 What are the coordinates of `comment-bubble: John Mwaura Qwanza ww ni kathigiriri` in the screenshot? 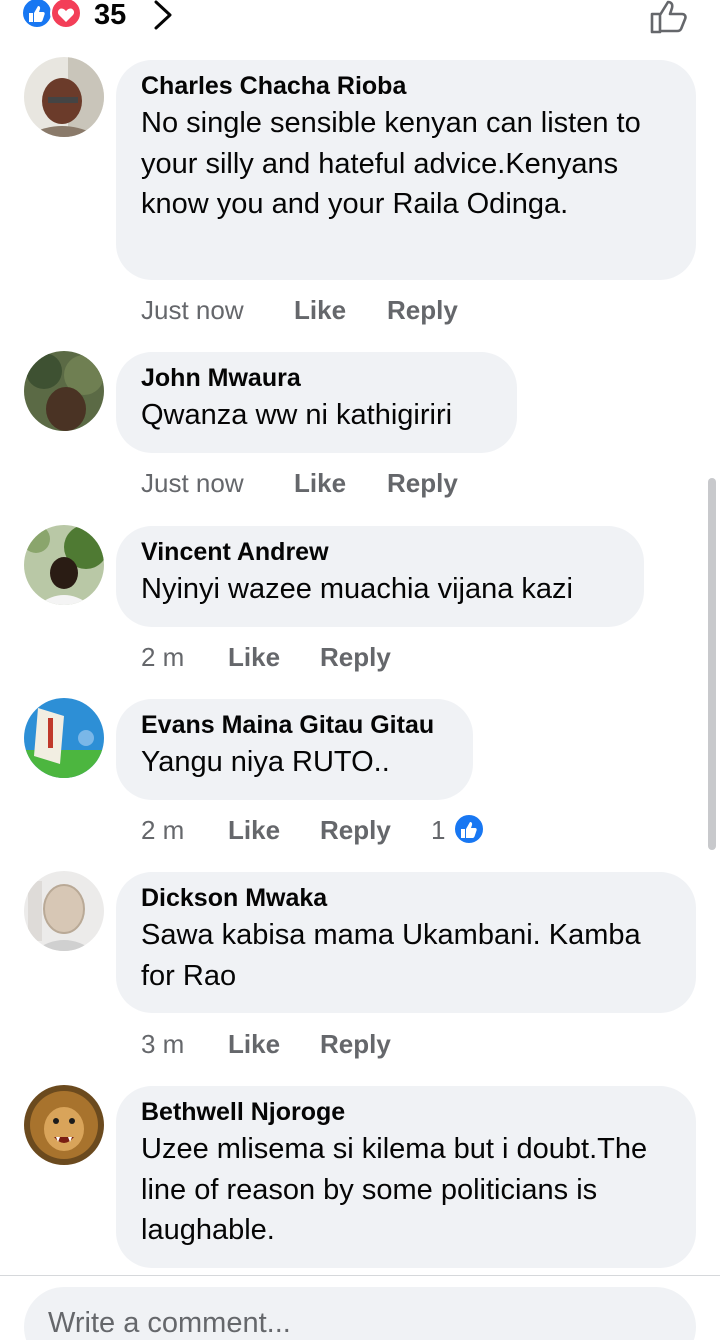 It's located at (316, 402).